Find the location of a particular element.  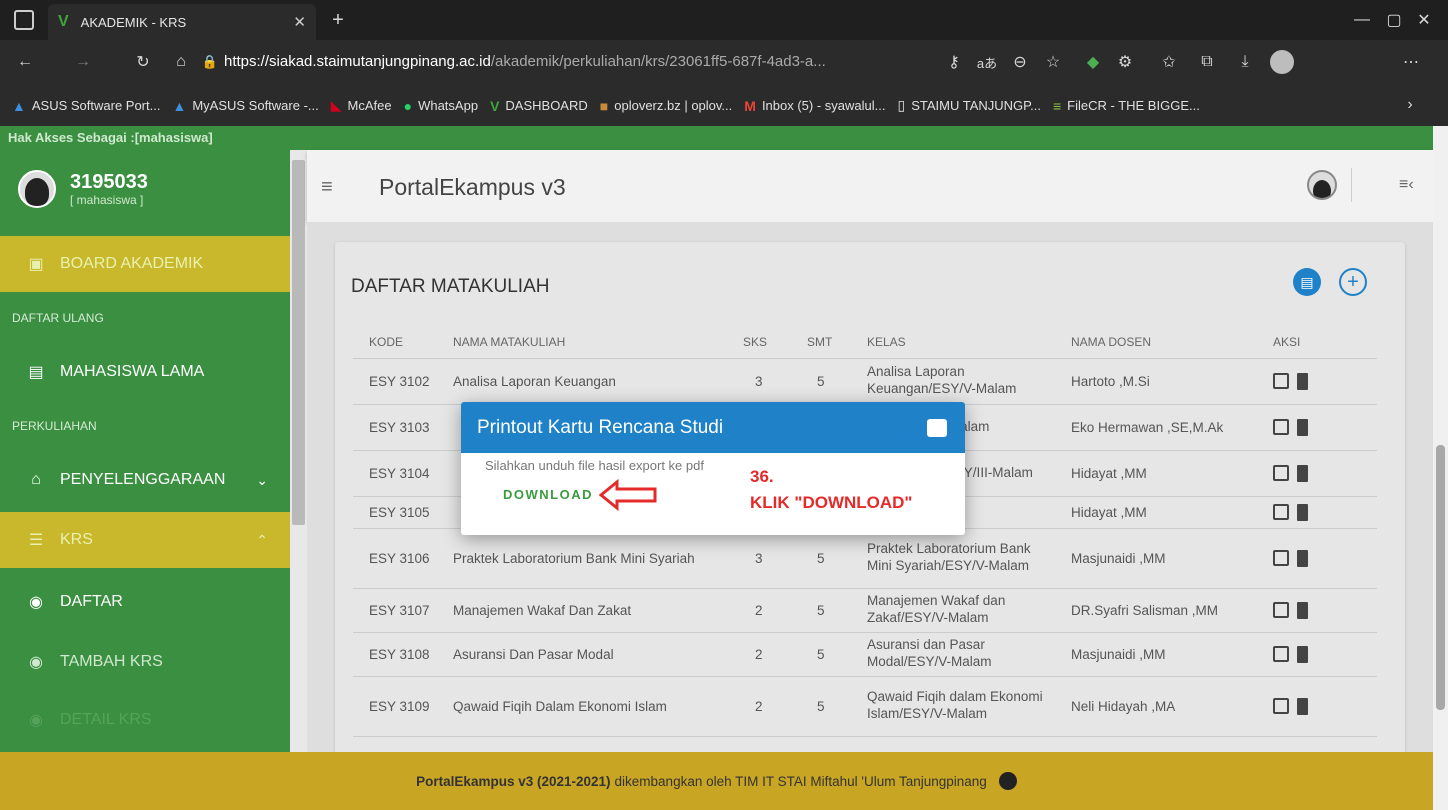

hamburger-menu-icon: ≡ is located at coordinates (327, 187).